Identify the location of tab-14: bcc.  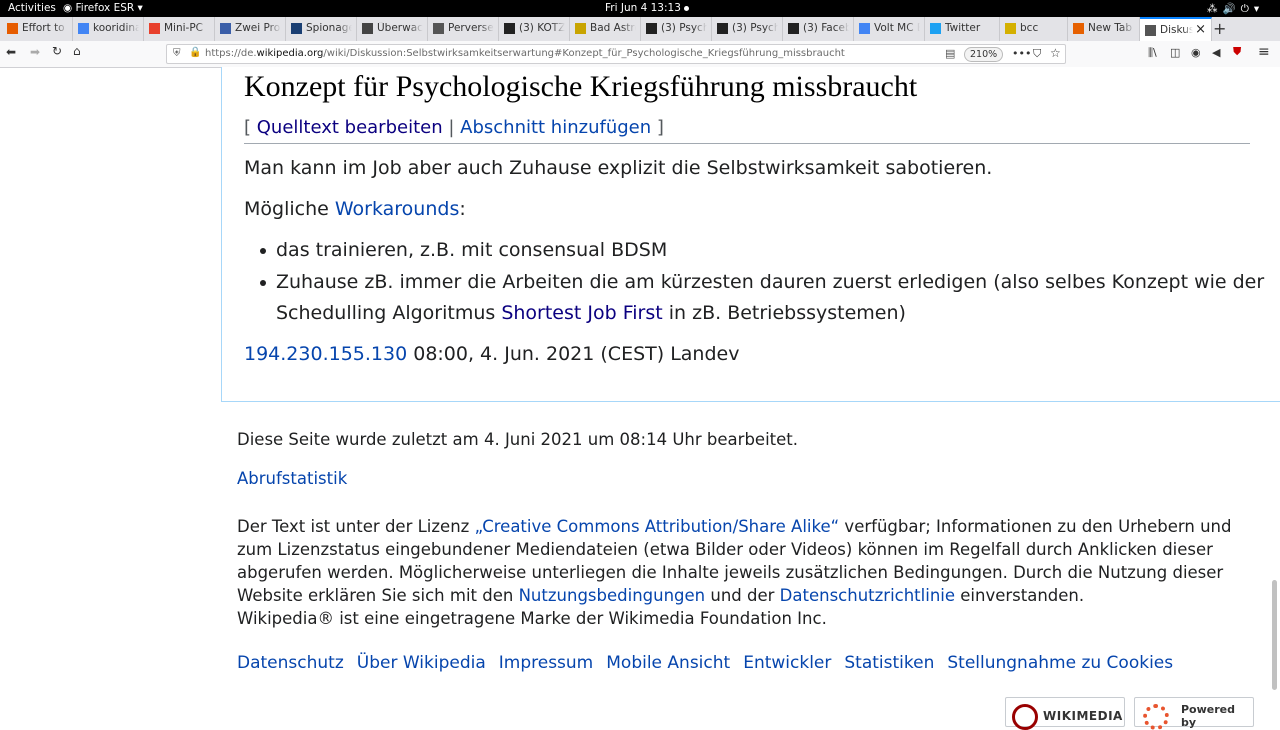
(1034, 29).